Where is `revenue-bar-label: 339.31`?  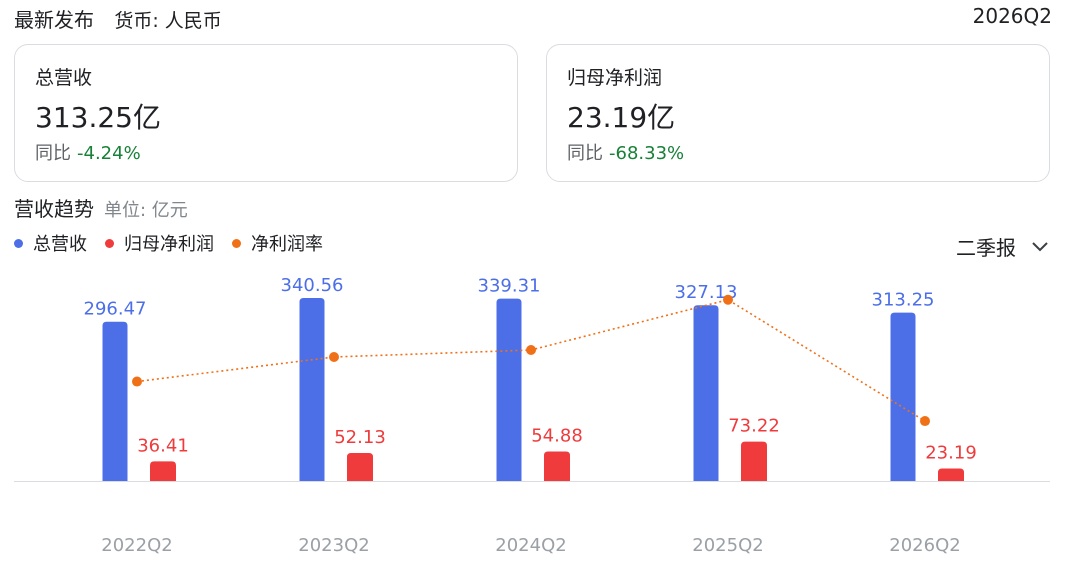 revenue-bar-label: 339.31 is located at coordinates (509, 286).